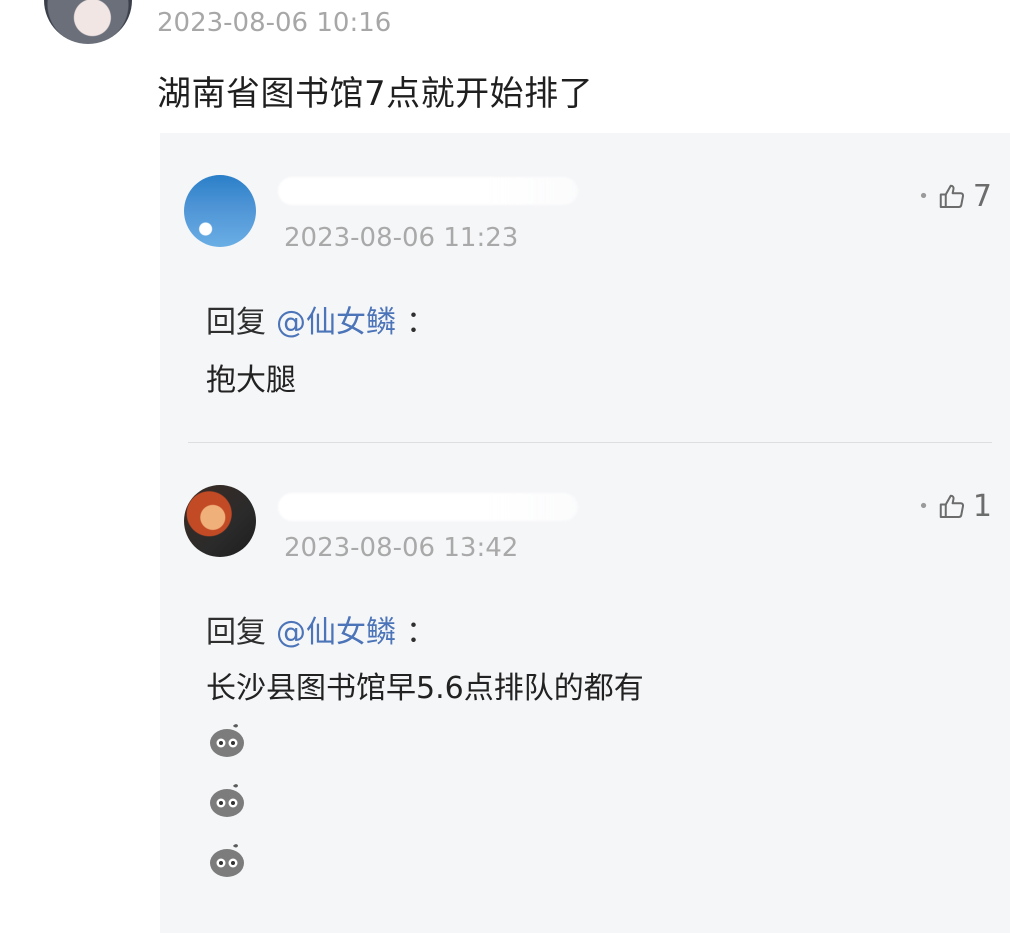  I want to click on like-count: 7, so click(982, 196).